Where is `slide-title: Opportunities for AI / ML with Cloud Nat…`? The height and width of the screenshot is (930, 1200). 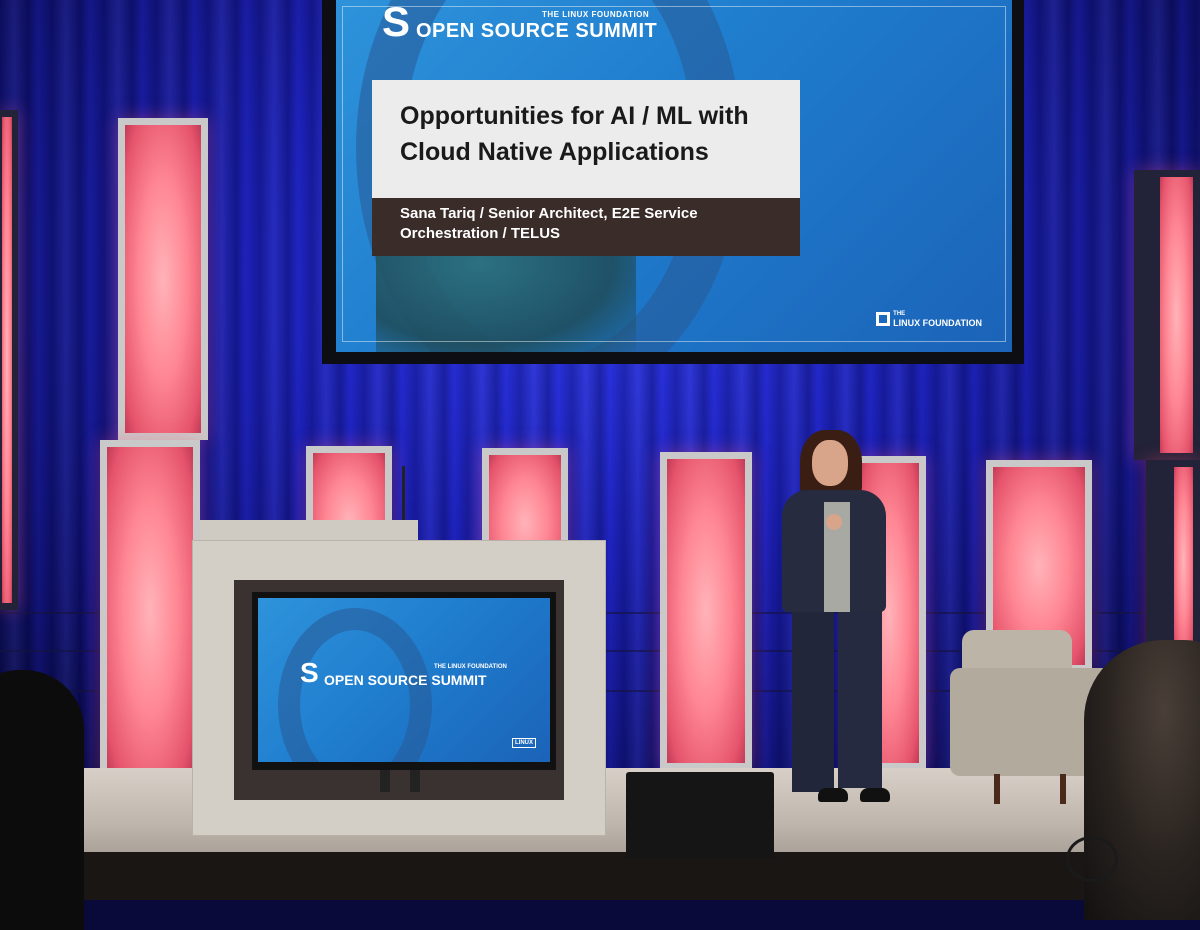 slide-title: Opportunities for AI / ML with Cloud Nat… is located at coordinates (574, 134).